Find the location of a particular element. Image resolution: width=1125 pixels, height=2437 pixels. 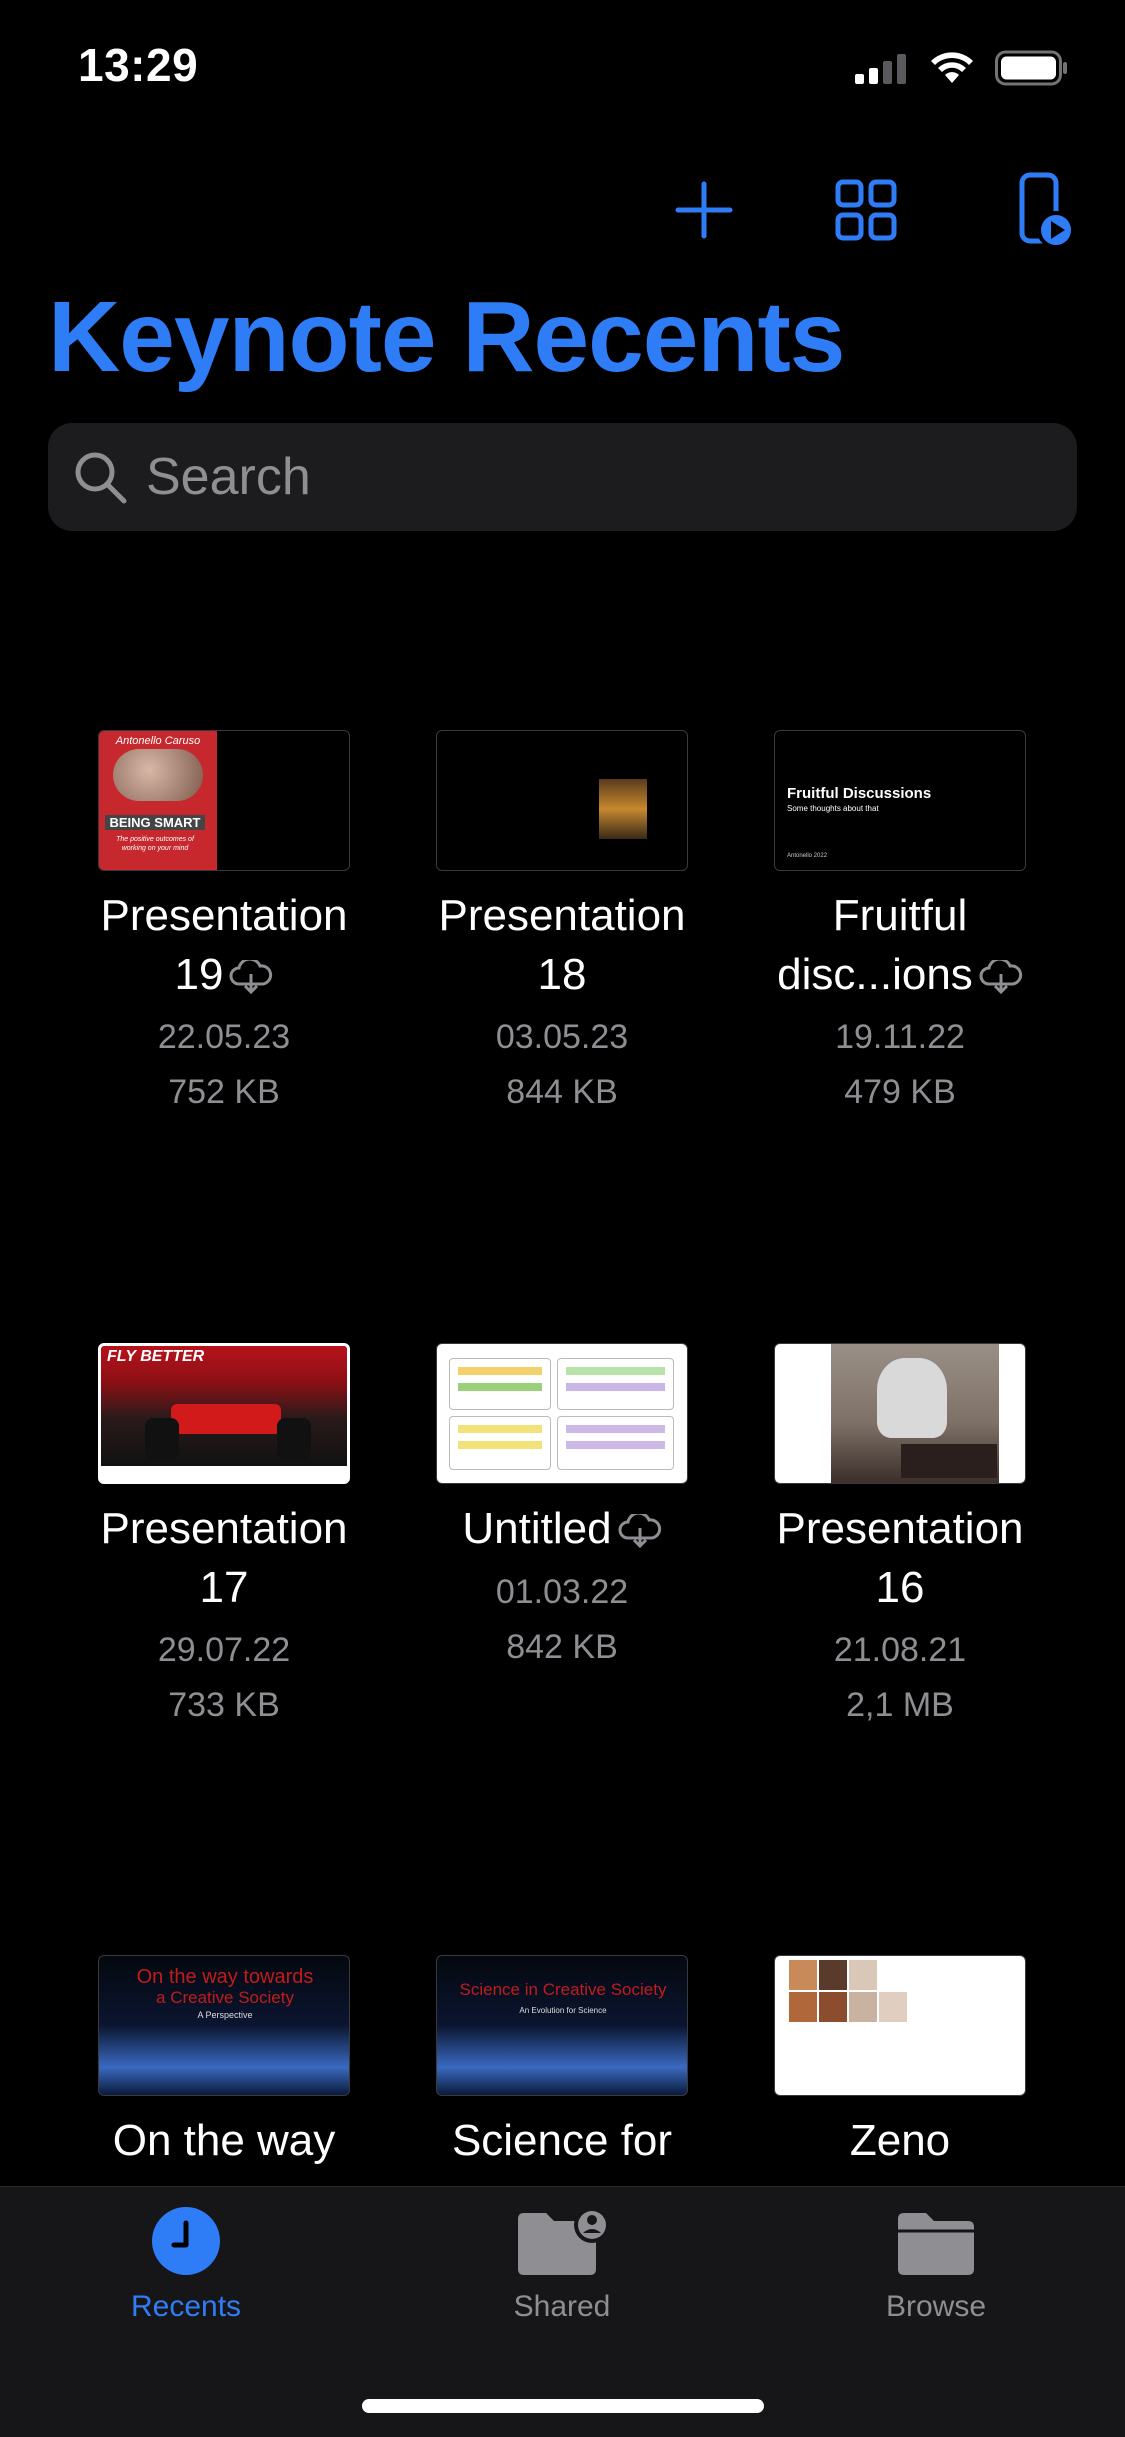

file-thumbnail: FLY BETTER is located at coordinates (224, 1413).